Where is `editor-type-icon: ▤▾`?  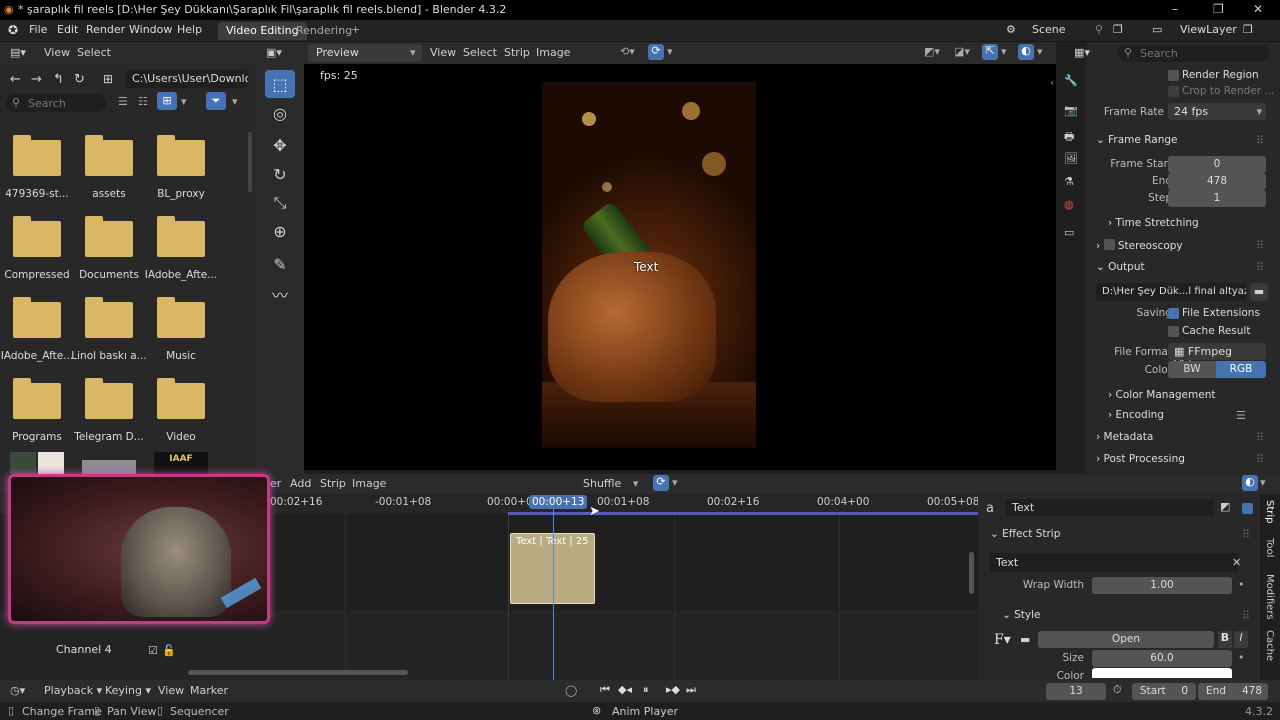 editor-type-icon: ▤▾ is located at coordinates (18, 52).